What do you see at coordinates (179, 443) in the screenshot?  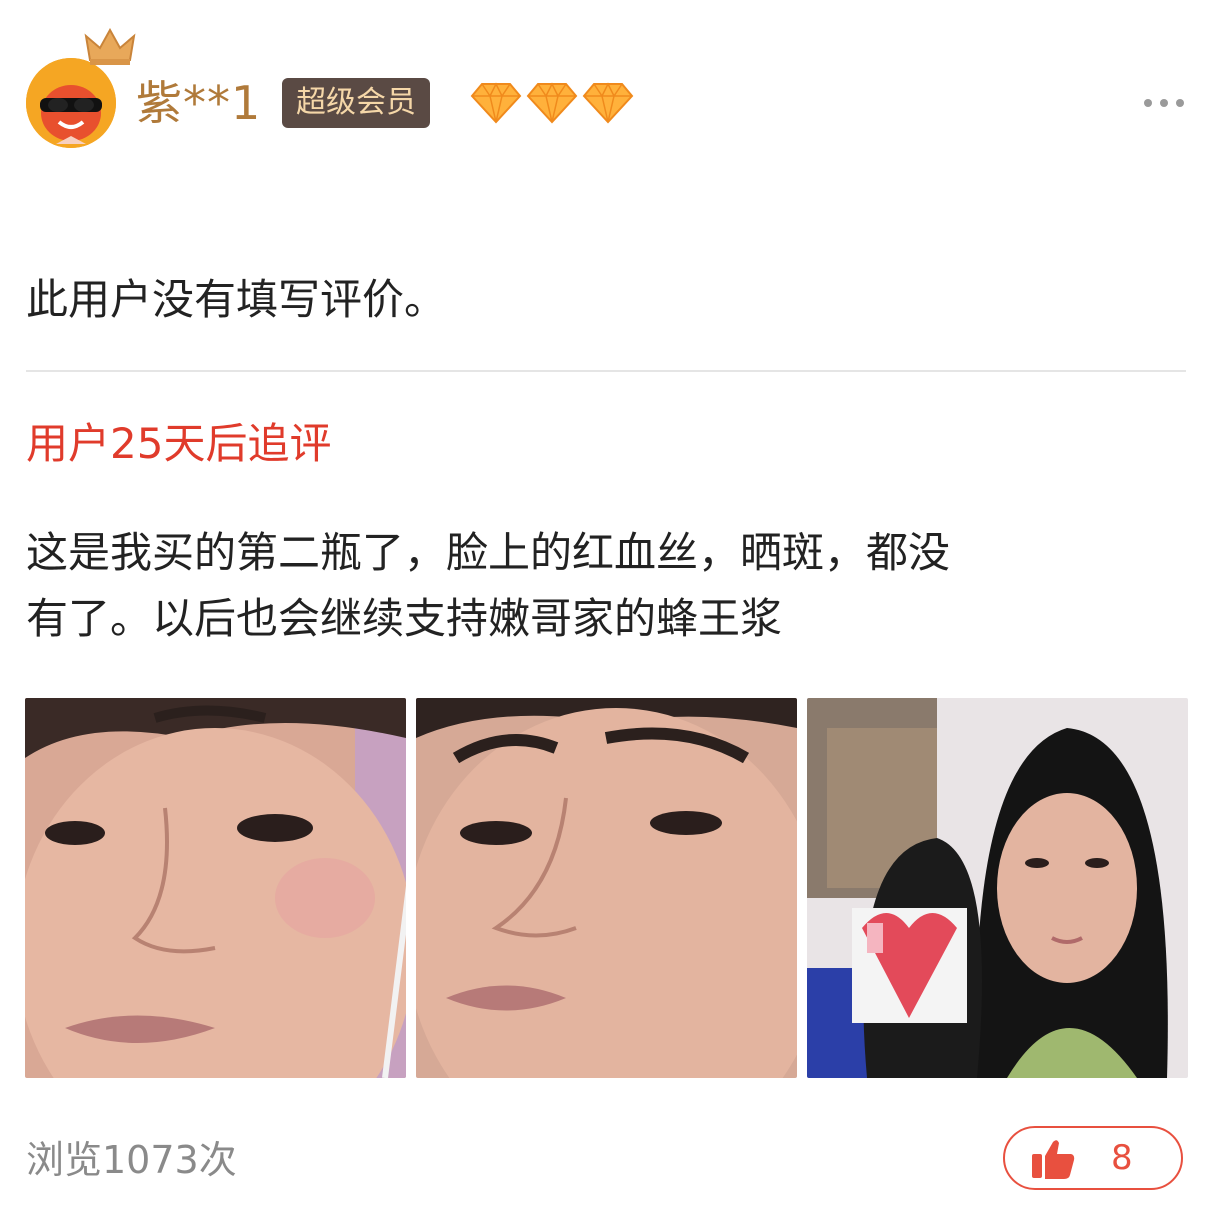 I see `followup-title: 用户25天后追评` at bounding box center [179, 443].